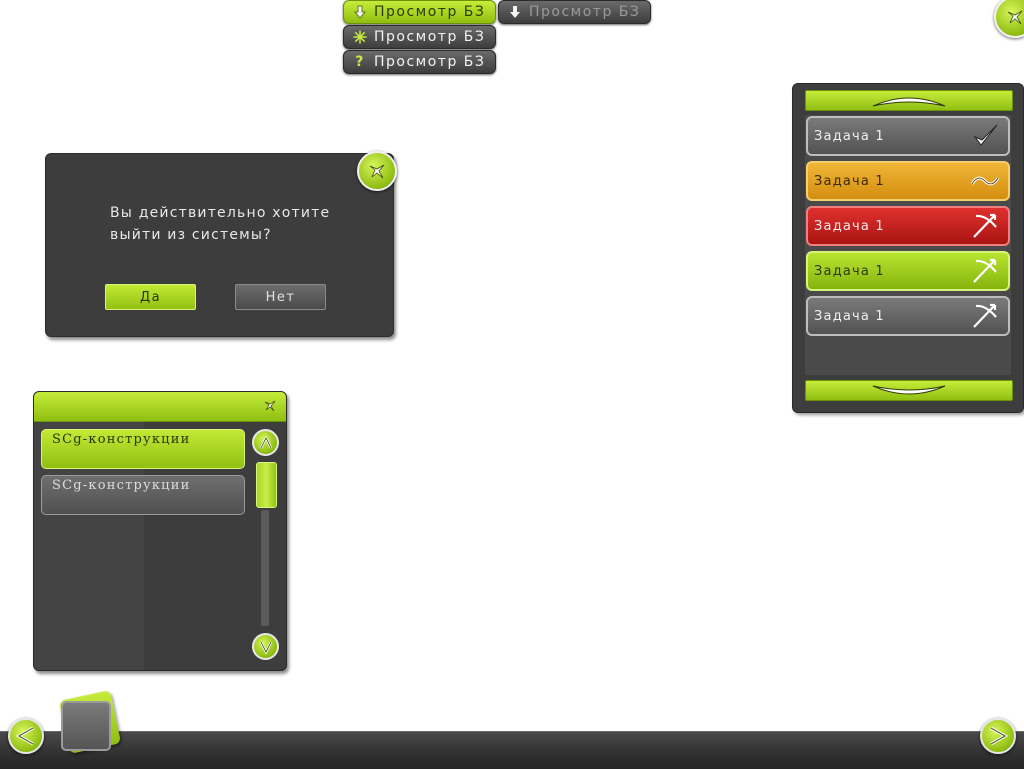  Describe the element at coordinates (985, 181) in the screenshot. I see `tilde-icon` at that location.